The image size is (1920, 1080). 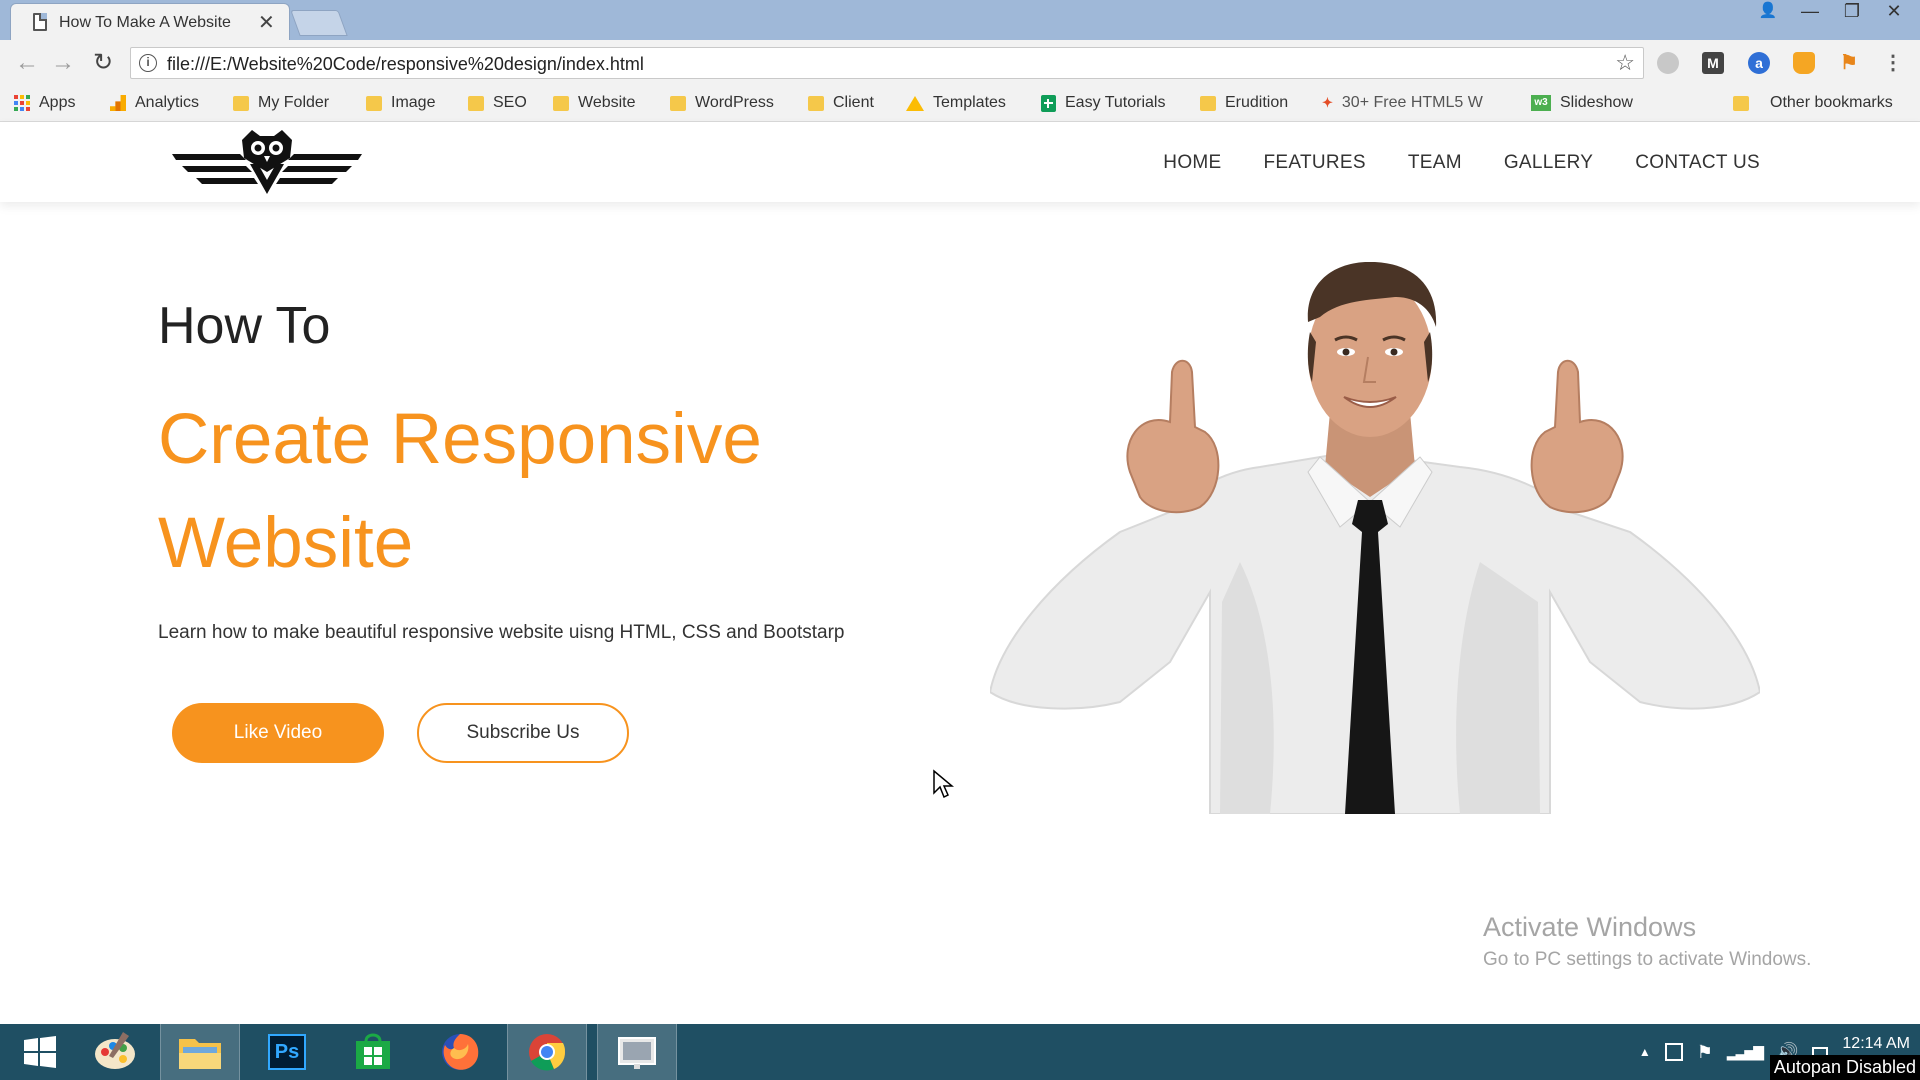 I want to click on browser-tab: How To Make A Website ✕, so click(x=150, y=21).